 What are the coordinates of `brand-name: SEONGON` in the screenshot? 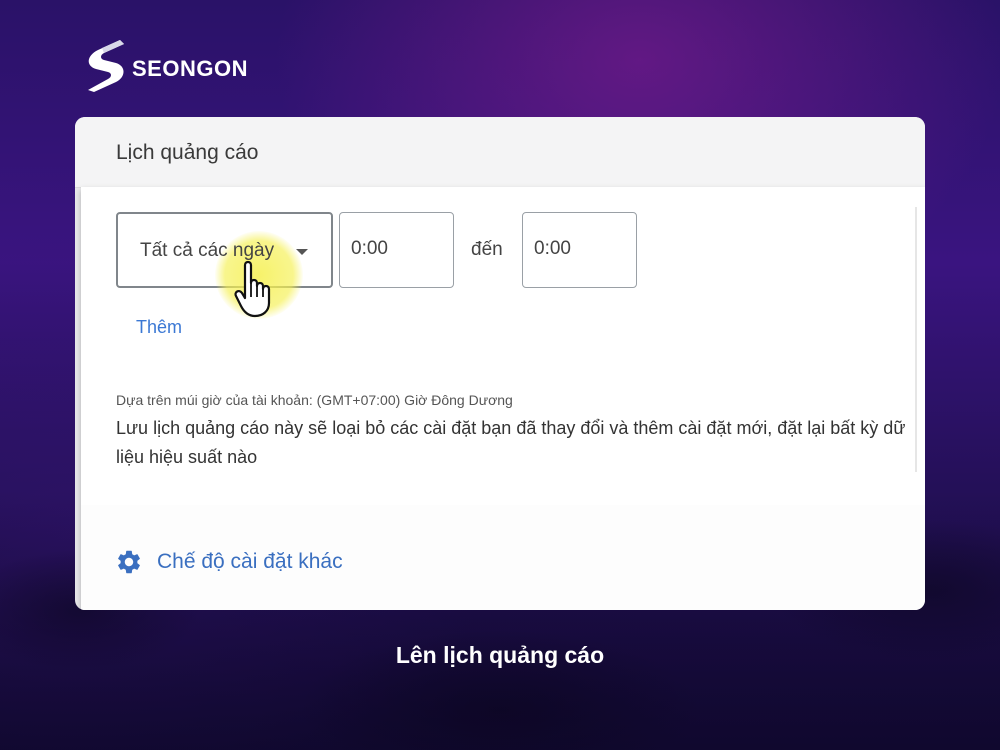 It's located at (190, 68).